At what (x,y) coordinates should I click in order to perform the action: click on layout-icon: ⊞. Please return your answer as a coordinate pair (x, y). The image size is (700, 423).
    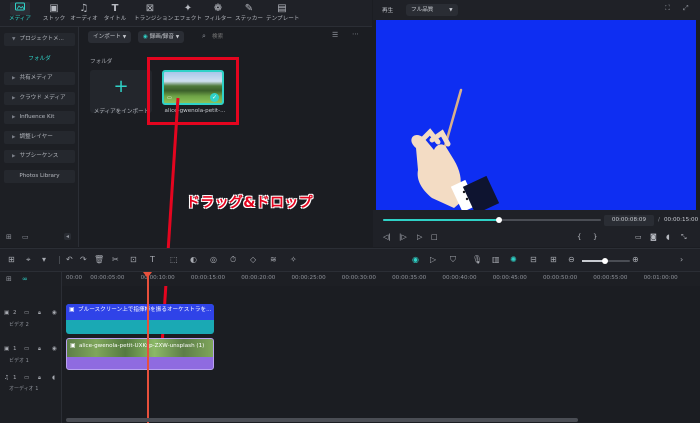
    Looking at the image, I should click on (11, 259).